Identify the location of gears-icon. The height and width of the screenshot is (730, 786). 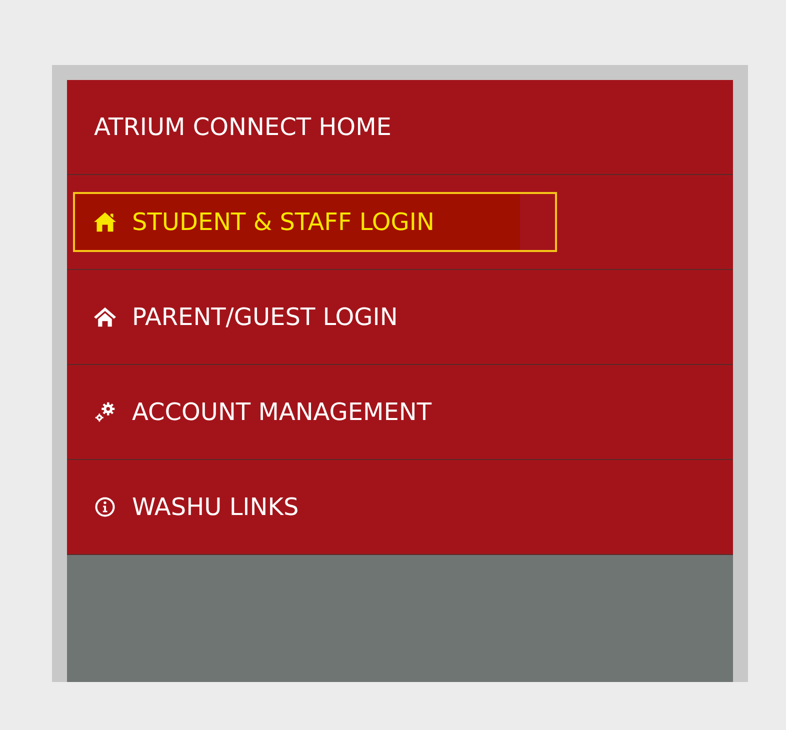
(105, 412).